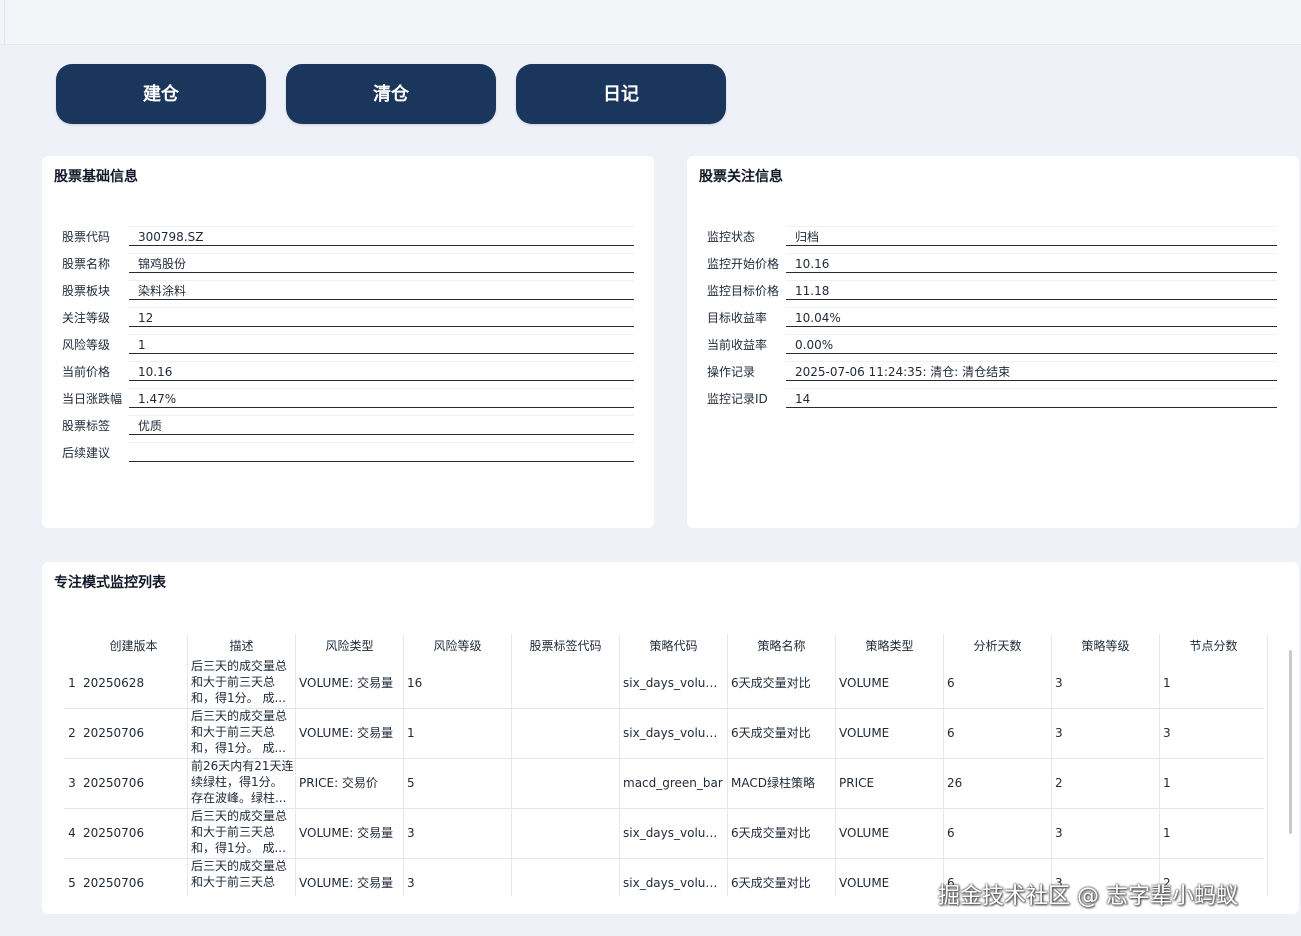 This screenshot has width=1301, height=936. What do you see at coordinates (737, 399) in the screenshot?
I see `watch-field-label: 监控记录ID` at bounding box center [737, 399].